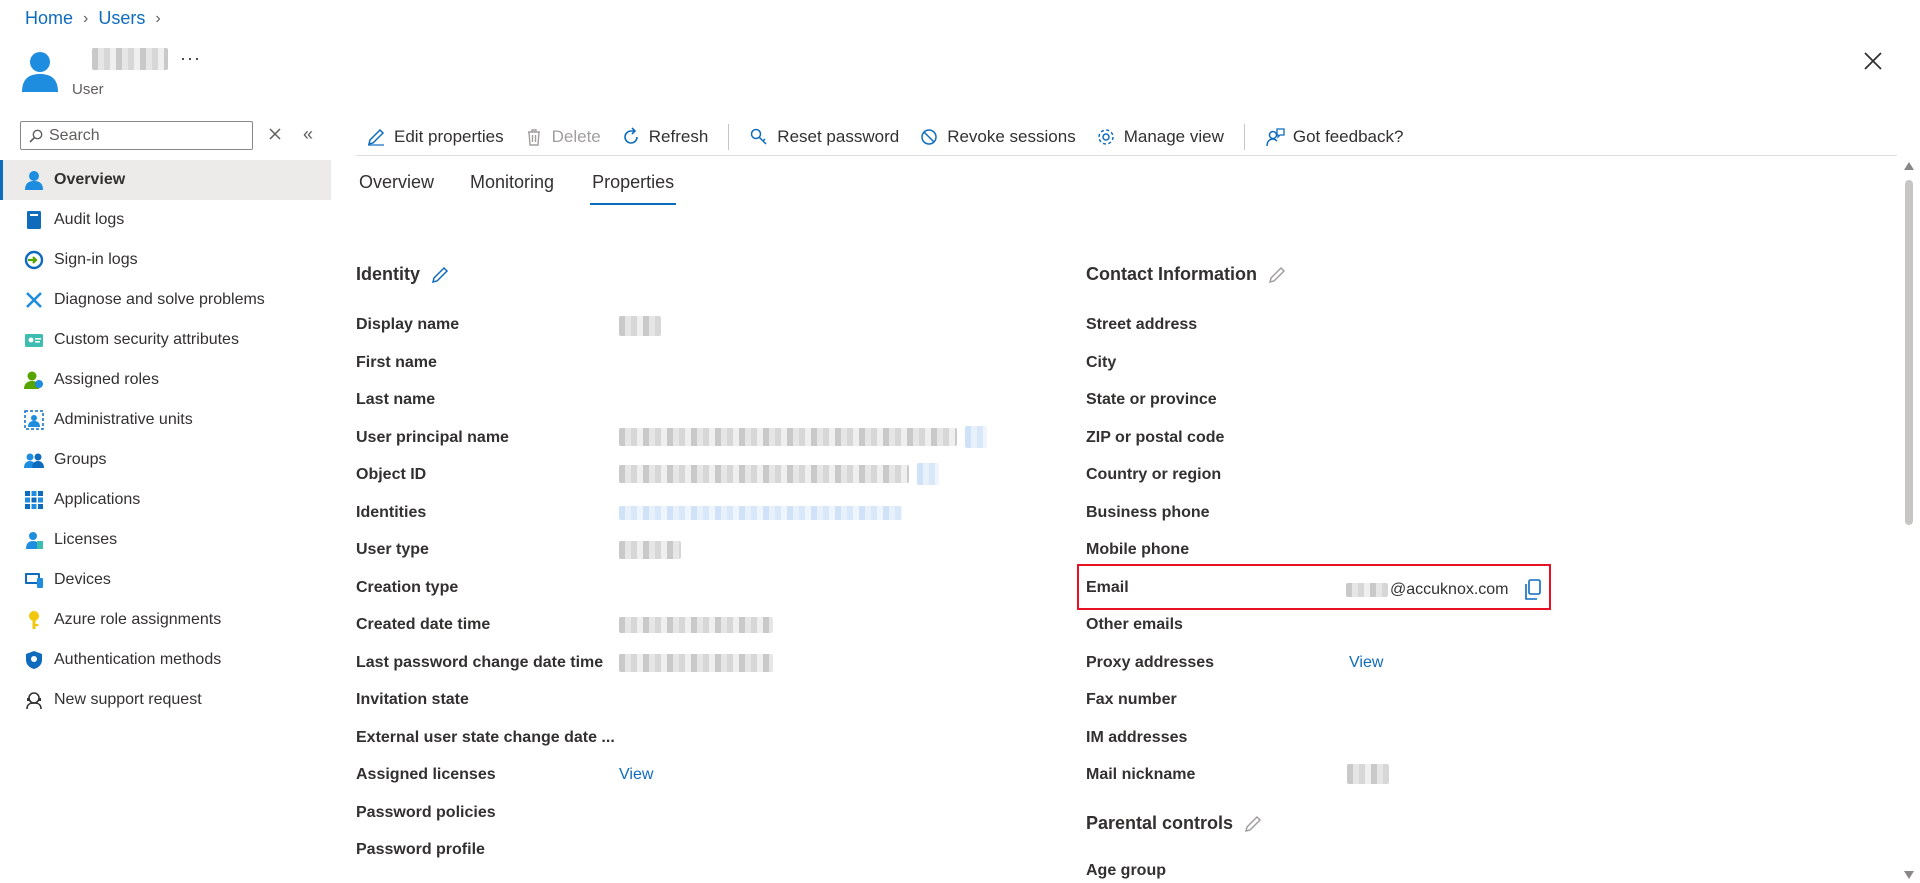 The image size is (1920, 883). I want to click on prop-identities: Identities, so click(391, 512).